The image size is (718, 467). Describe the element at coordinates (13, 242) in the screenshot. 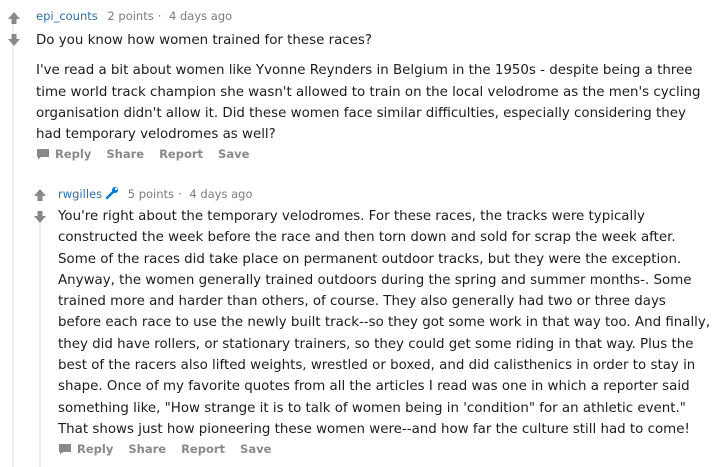

I see `thread-line` at that location.